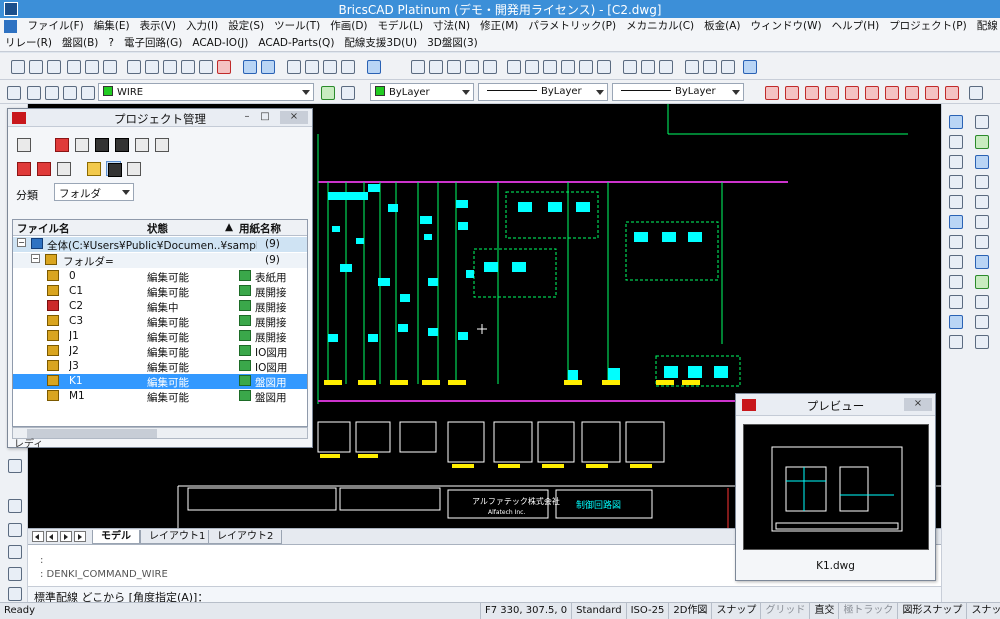 The height and width of the screenshot is (619, 1000). I want to click on printer-icon, so click(87, 92).